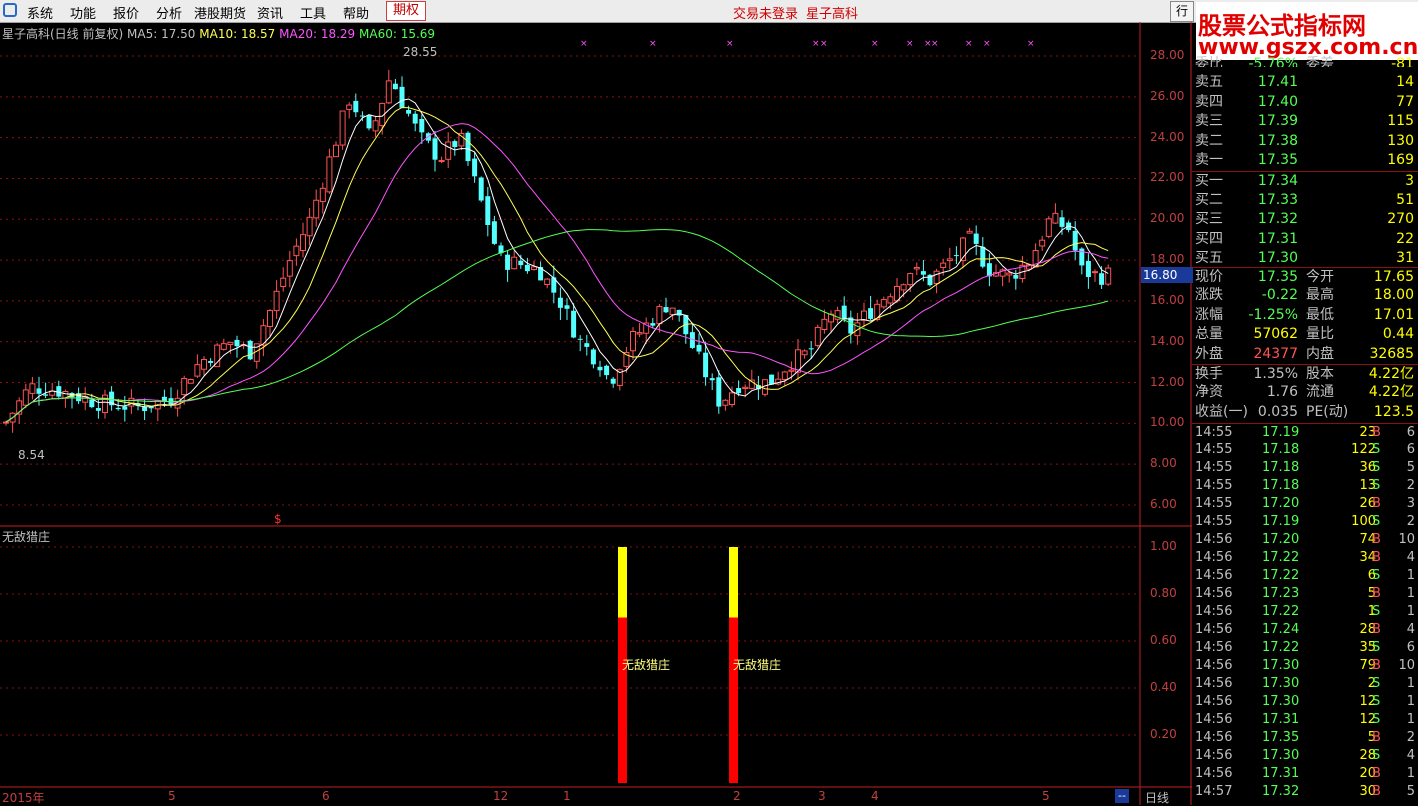 The width and height of the screenshot is (1418, 806). What do you see at coordinates (1305, 503) in the screenshot?
I see `tick-row: 14:55 17.20 26 B 3` at bounding box center [1305, 503].